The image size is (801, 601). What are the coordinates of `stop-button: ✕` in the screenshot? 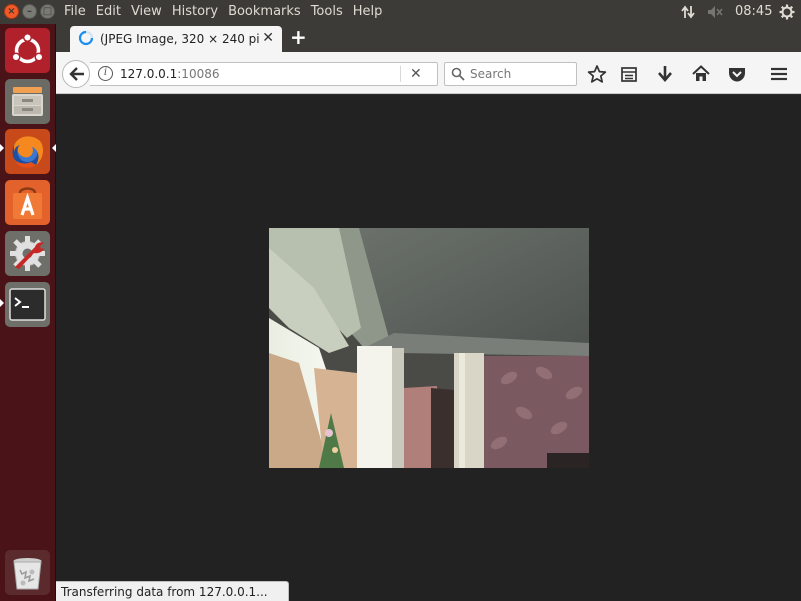 It's located at (416, 74).